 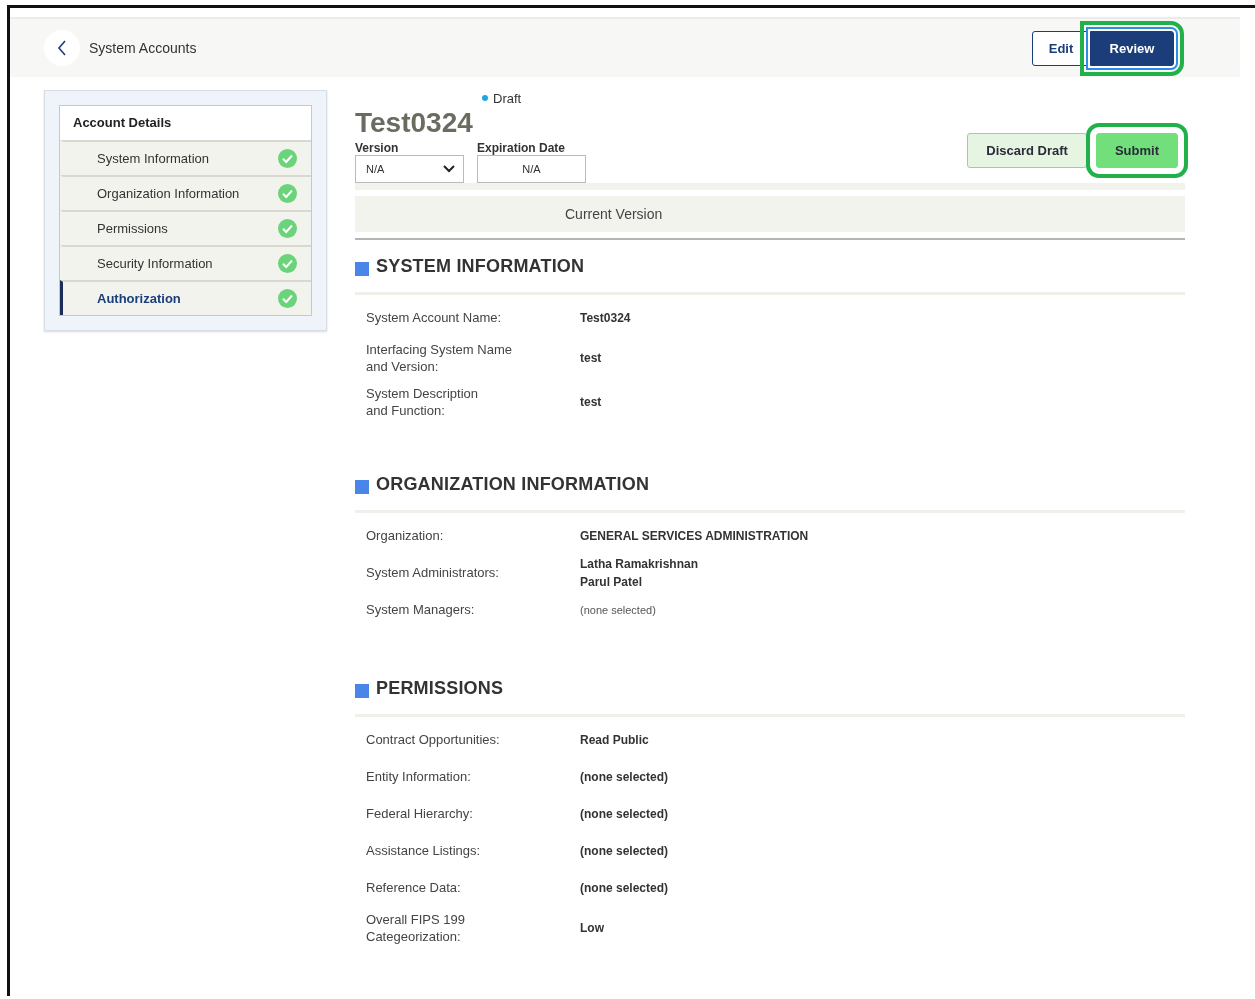 What do you see at coordinates (419, 777) in the screenshot?
I see `field-label: Entity Information:` at bounding box center [419, 777].